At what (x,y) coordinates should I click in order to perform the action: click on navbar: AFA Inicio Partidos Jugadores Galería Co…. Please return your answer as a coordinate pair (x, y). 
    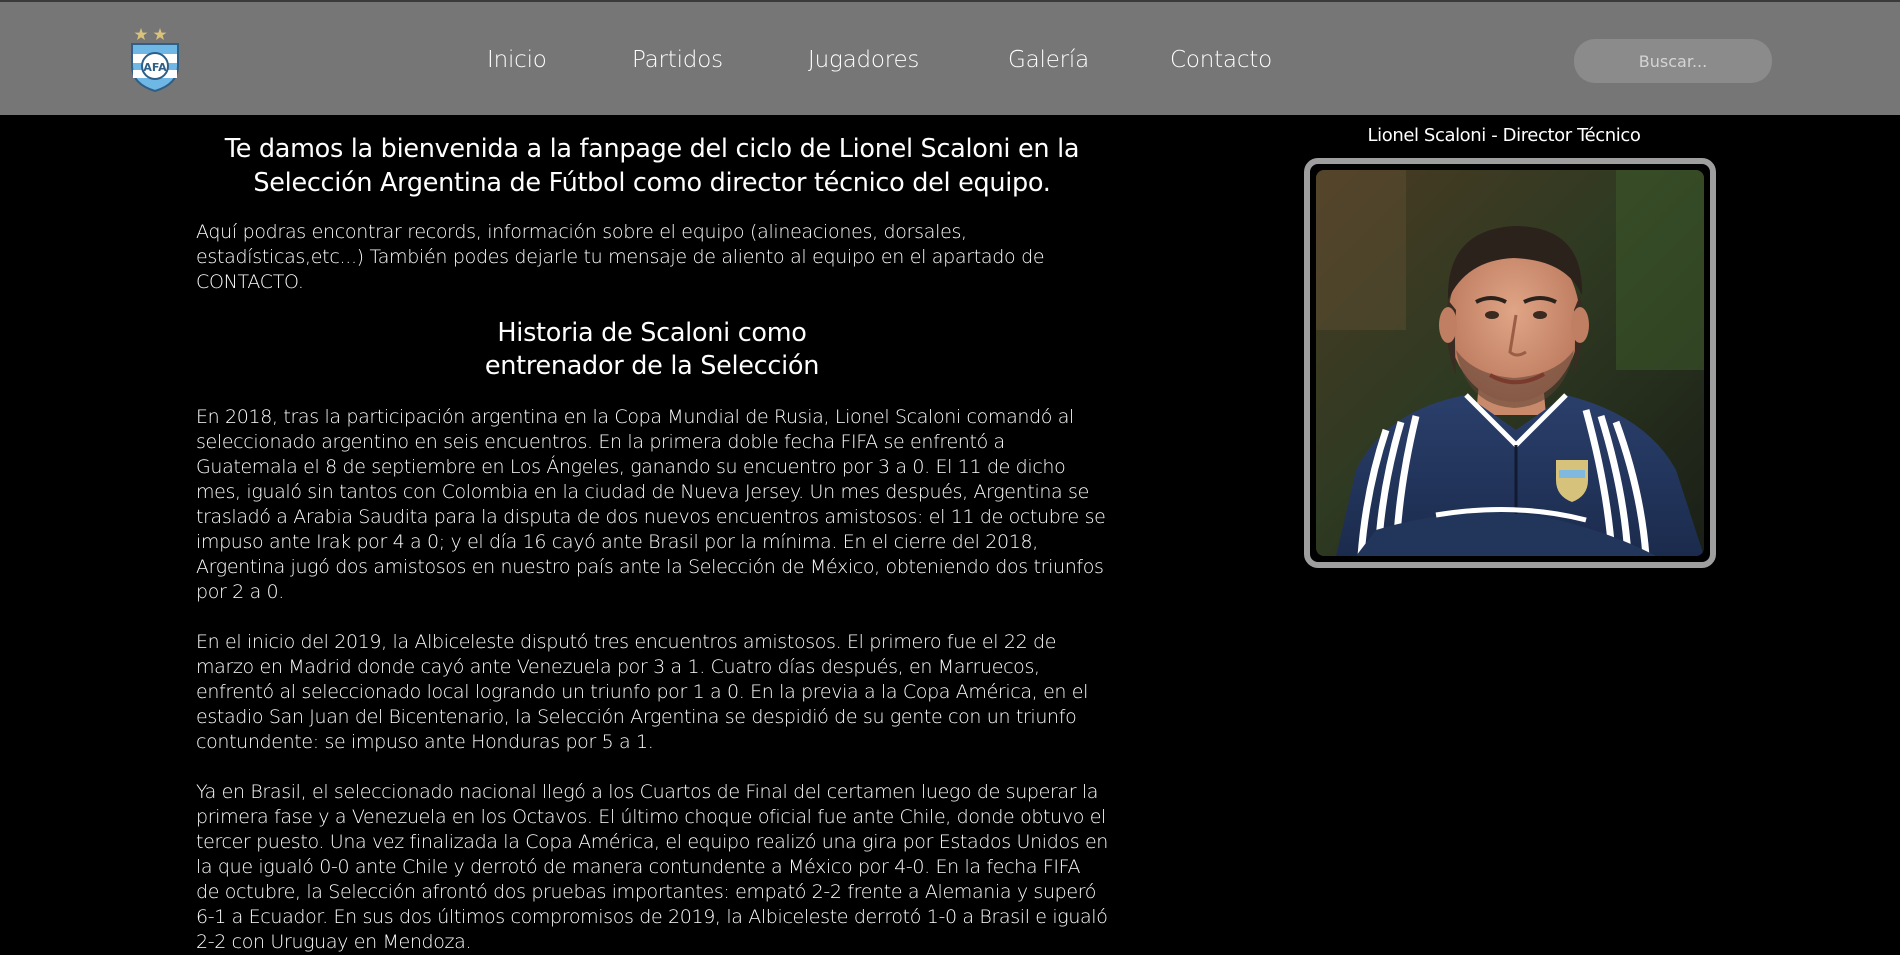
    Looking at the image, I should click on (950, 58).